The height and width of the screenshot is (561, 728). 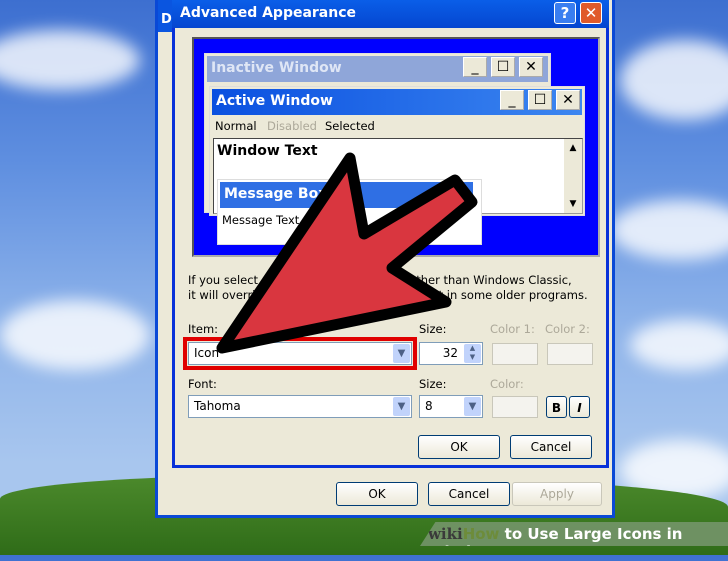 I want to click on watermark-how: How, so click(x=481, y=534).